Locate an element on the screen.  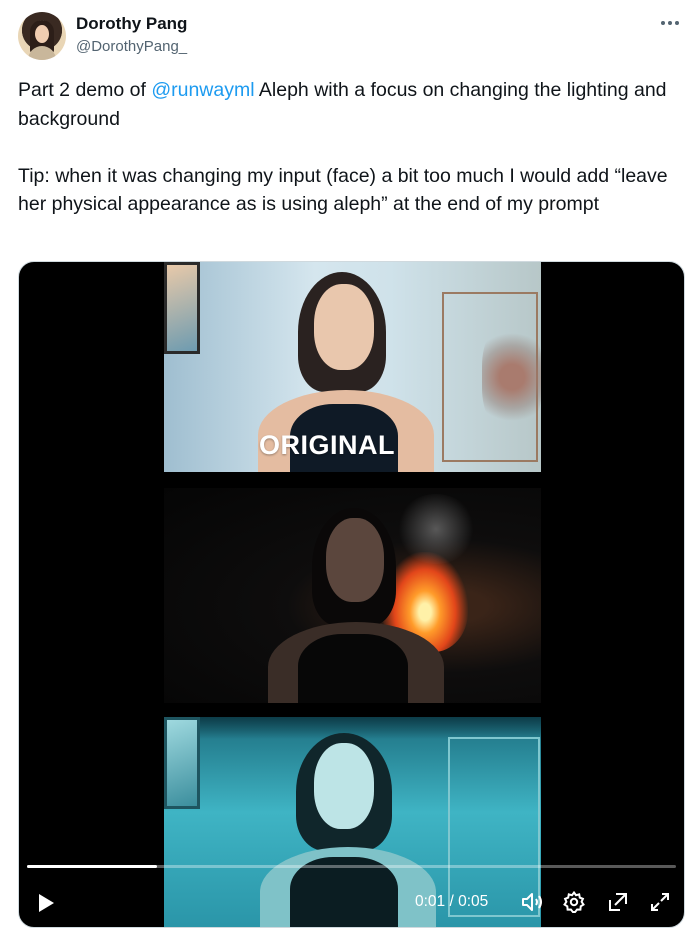
original-label: ORIGINAL is located at coordinates (327, 445).